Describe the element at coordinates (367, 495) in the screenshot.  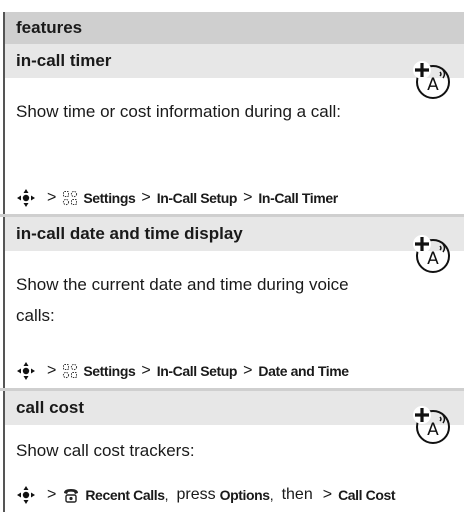
I see `path-item: Call Cost` at that location.